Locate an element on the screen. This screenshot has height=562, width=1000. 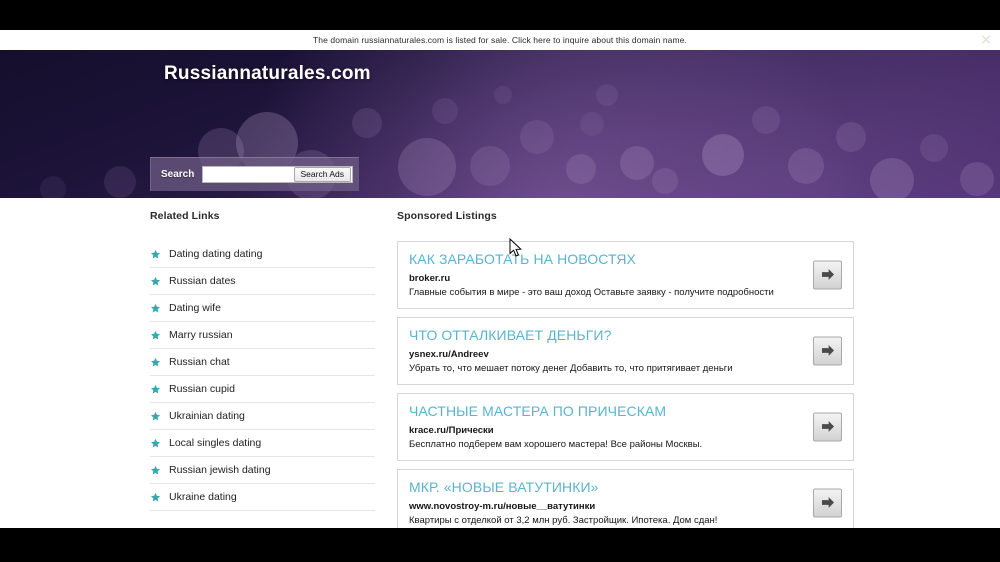
related-link-label: Marry russian is located at coordinates (201, 335).